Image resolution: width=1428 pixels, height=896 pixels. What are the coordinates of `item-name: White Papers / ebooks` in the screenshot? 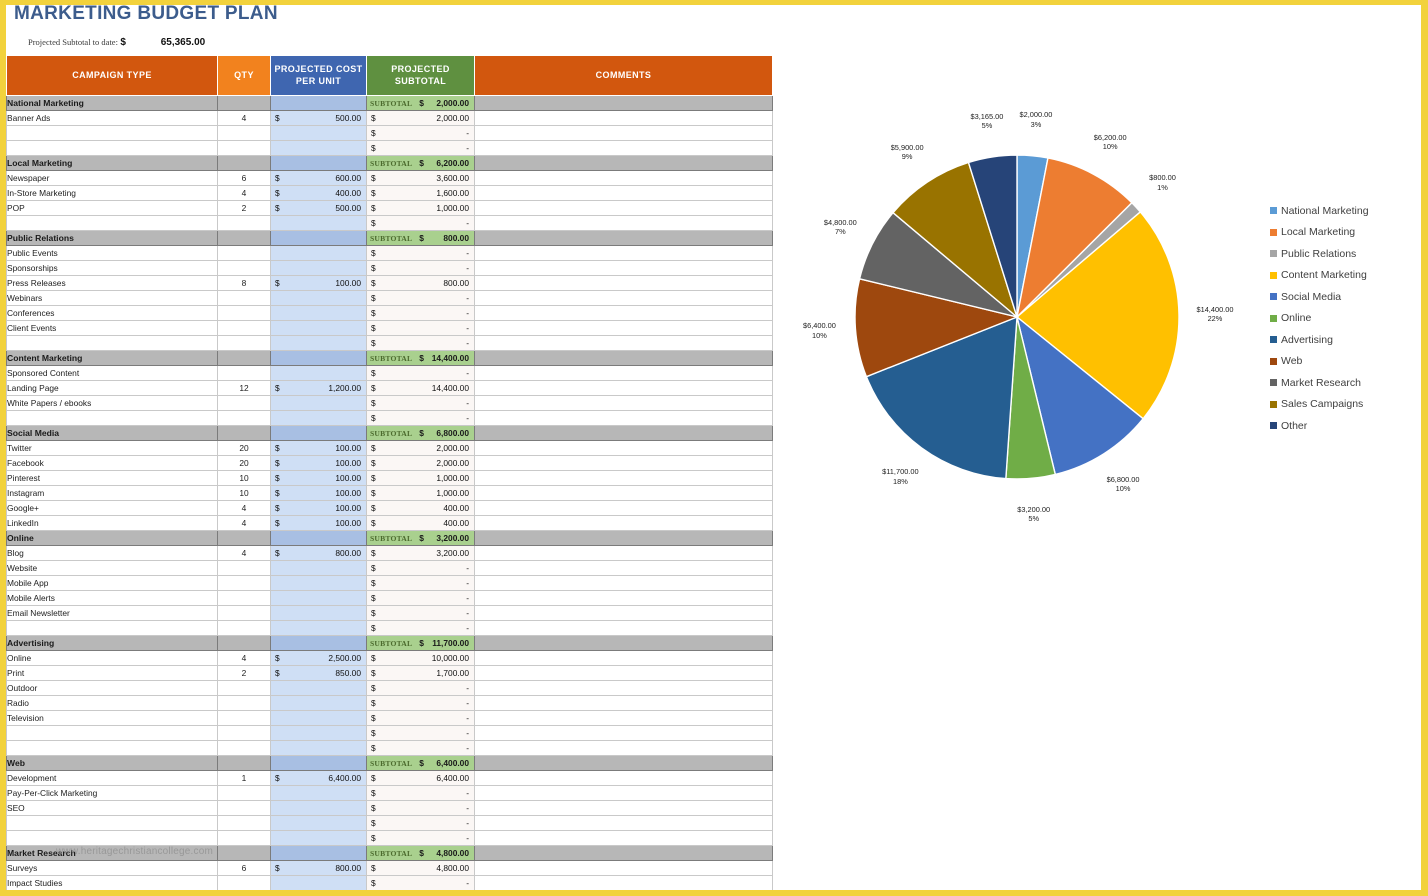 It's located at (112, 403).